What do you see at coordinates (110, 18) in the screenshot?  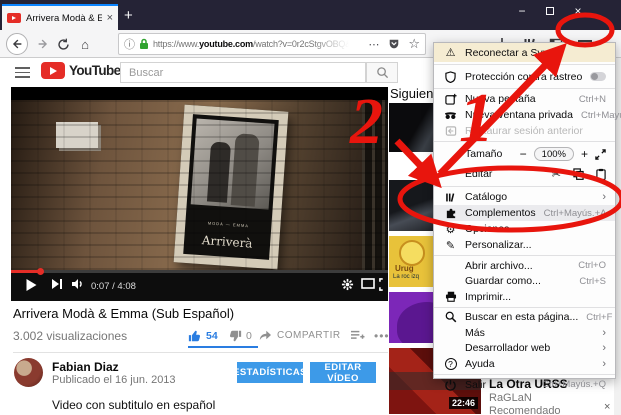 I see `tab-close-icon: ×` at bounding box center [110, 18].